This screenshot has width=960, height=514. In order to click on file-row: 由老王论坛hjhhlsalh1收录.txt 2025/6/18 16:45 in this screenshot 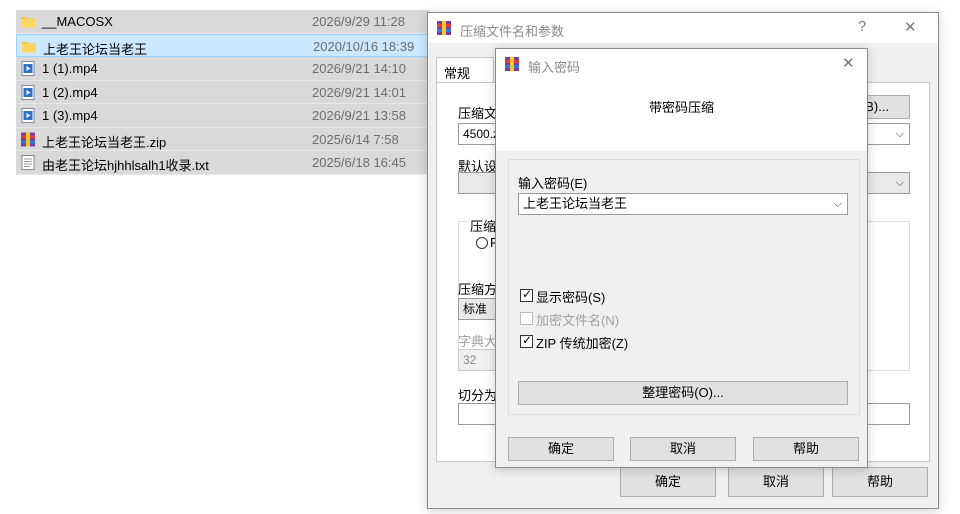, I will do `click(223, 163)`.